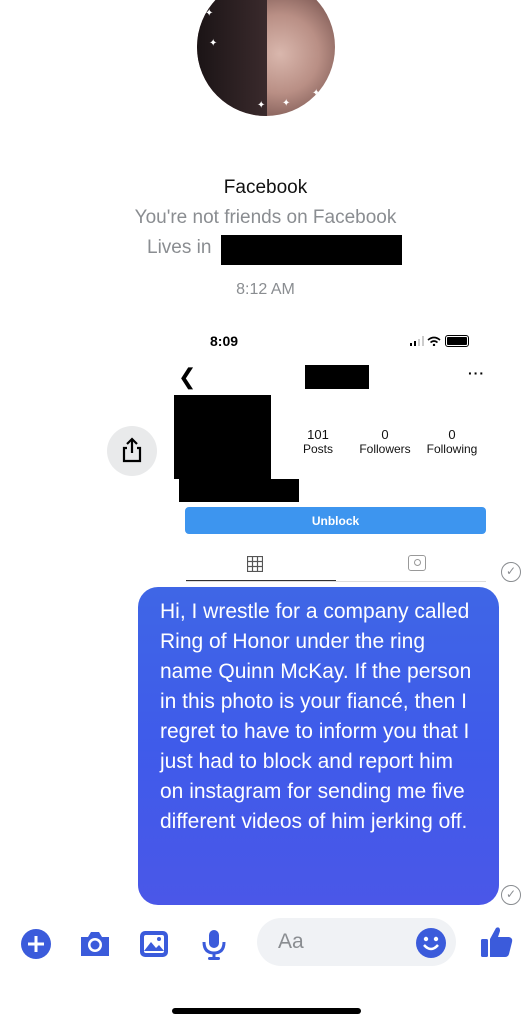  I want to click on share-button, so click(132, 451).